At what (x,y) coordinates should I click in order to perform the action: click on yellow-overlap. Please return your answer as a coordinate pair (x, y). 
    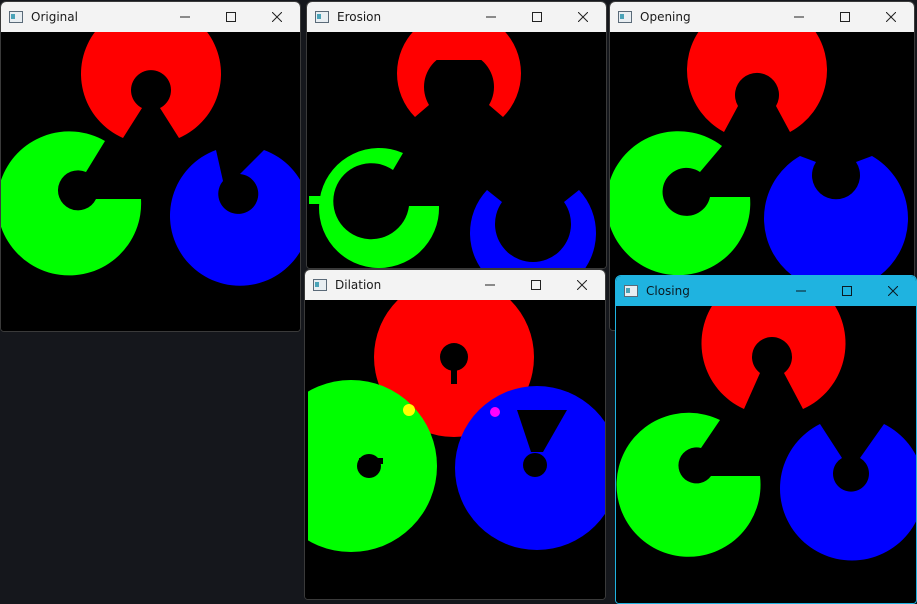
    Looking at the image, I should click on (409, 410).